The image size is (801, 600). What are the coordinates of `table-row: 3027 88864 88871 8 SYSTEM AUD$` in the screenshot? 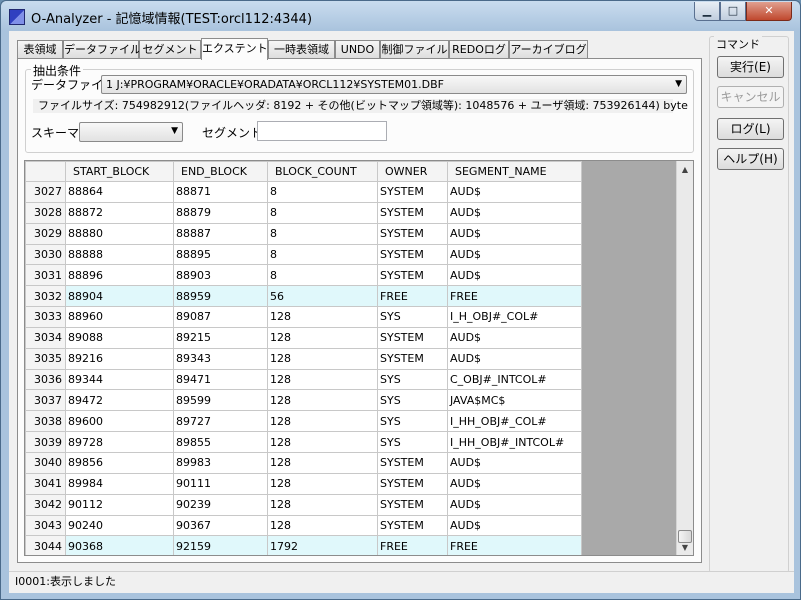 It's located at (303, 192).